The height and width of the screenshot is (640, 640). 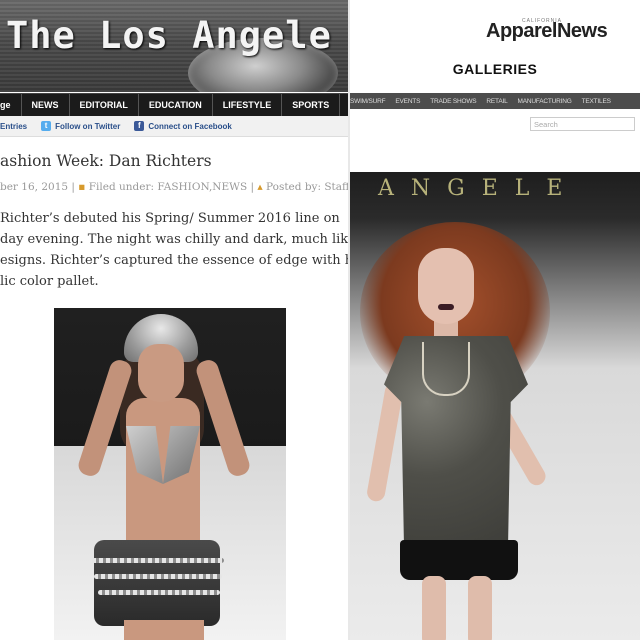 I want to click on nav-item-textiles: TEXTILES, so click(x=596, y=101).